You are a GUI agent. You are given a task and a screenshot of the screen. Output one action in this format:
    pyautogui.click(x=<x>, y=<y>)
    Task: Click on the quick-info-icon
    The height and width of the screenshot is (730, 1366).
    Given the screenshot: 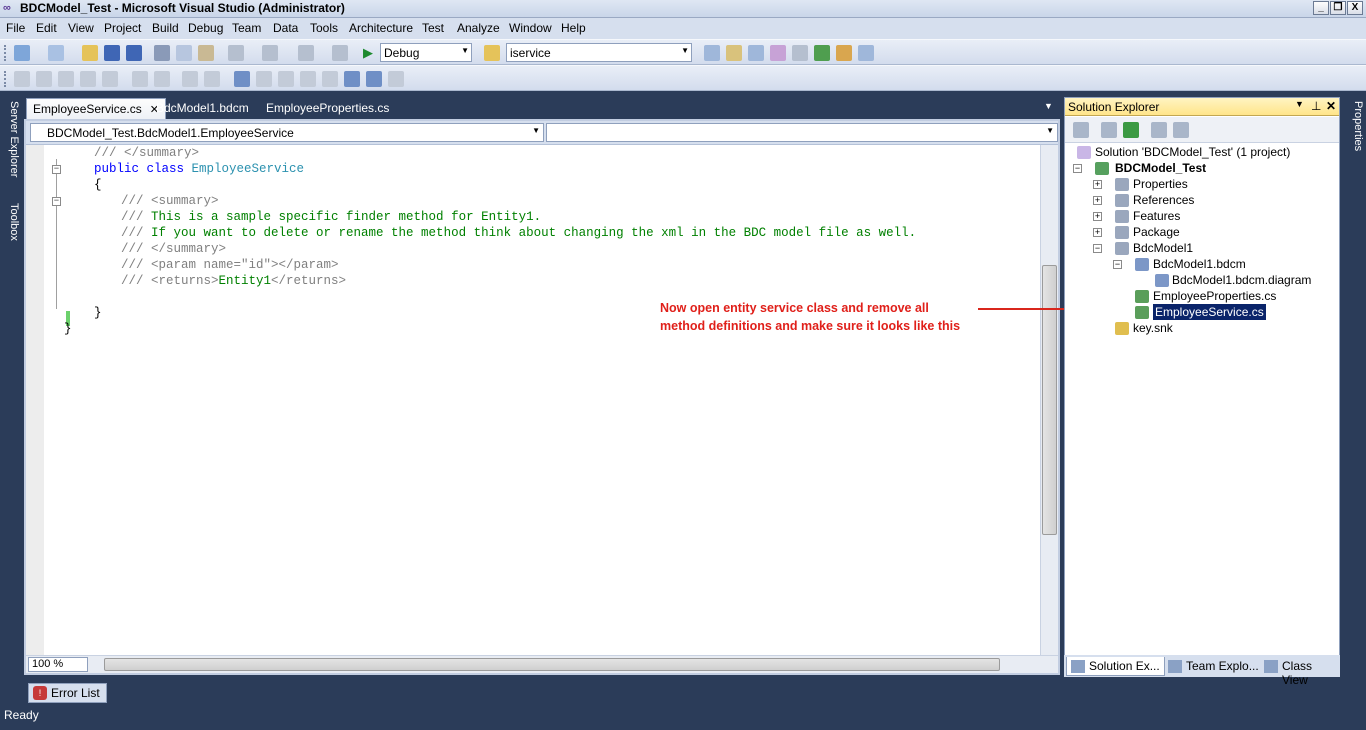 What is the action you would take?
    pyautogui.click(x=22, y=79)
    